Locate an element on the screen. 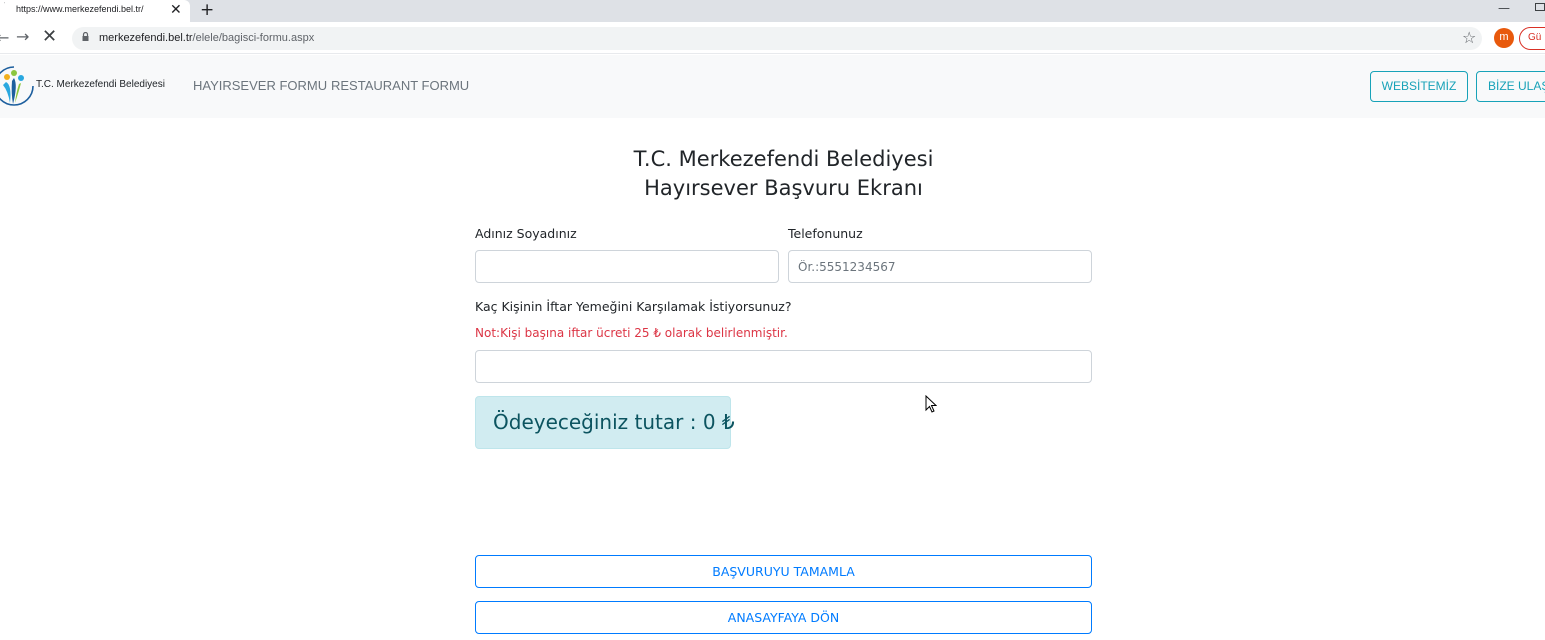  stop-loading-icon: ✕ is located at coordinates (49, 37).